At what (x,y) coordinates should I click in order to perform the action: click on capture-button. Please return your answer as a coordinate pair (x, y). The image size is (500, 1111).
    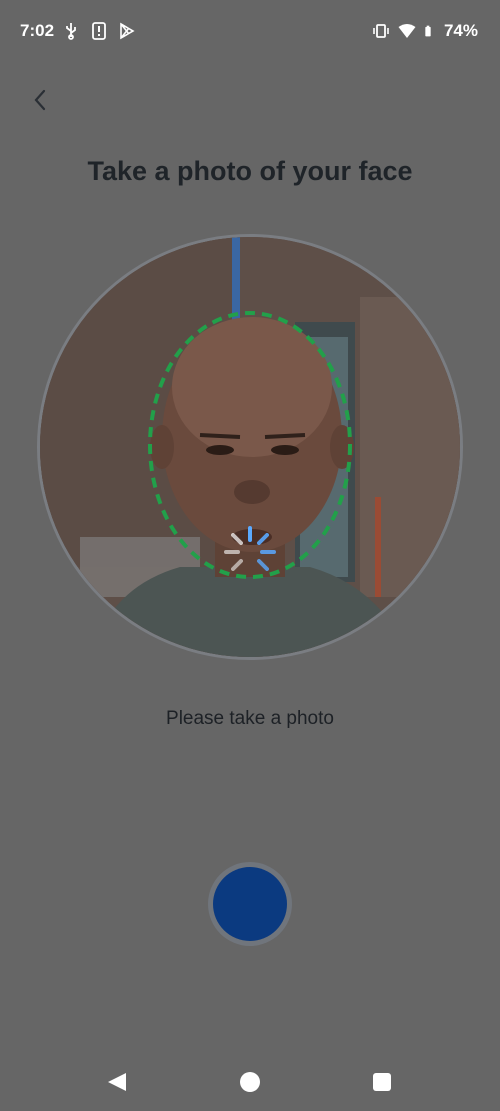
    Looking at the image, I should click on (250, 904).